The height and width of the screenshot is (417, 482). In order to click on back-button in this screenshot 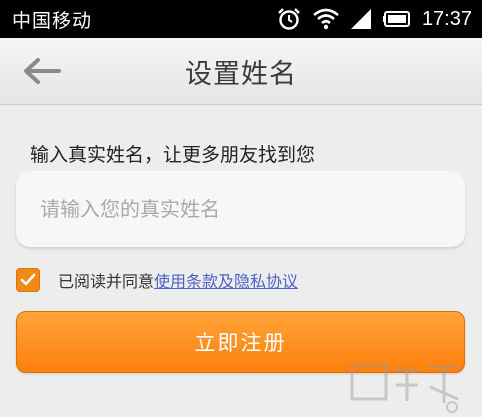, I will do `click(42, 71)`.